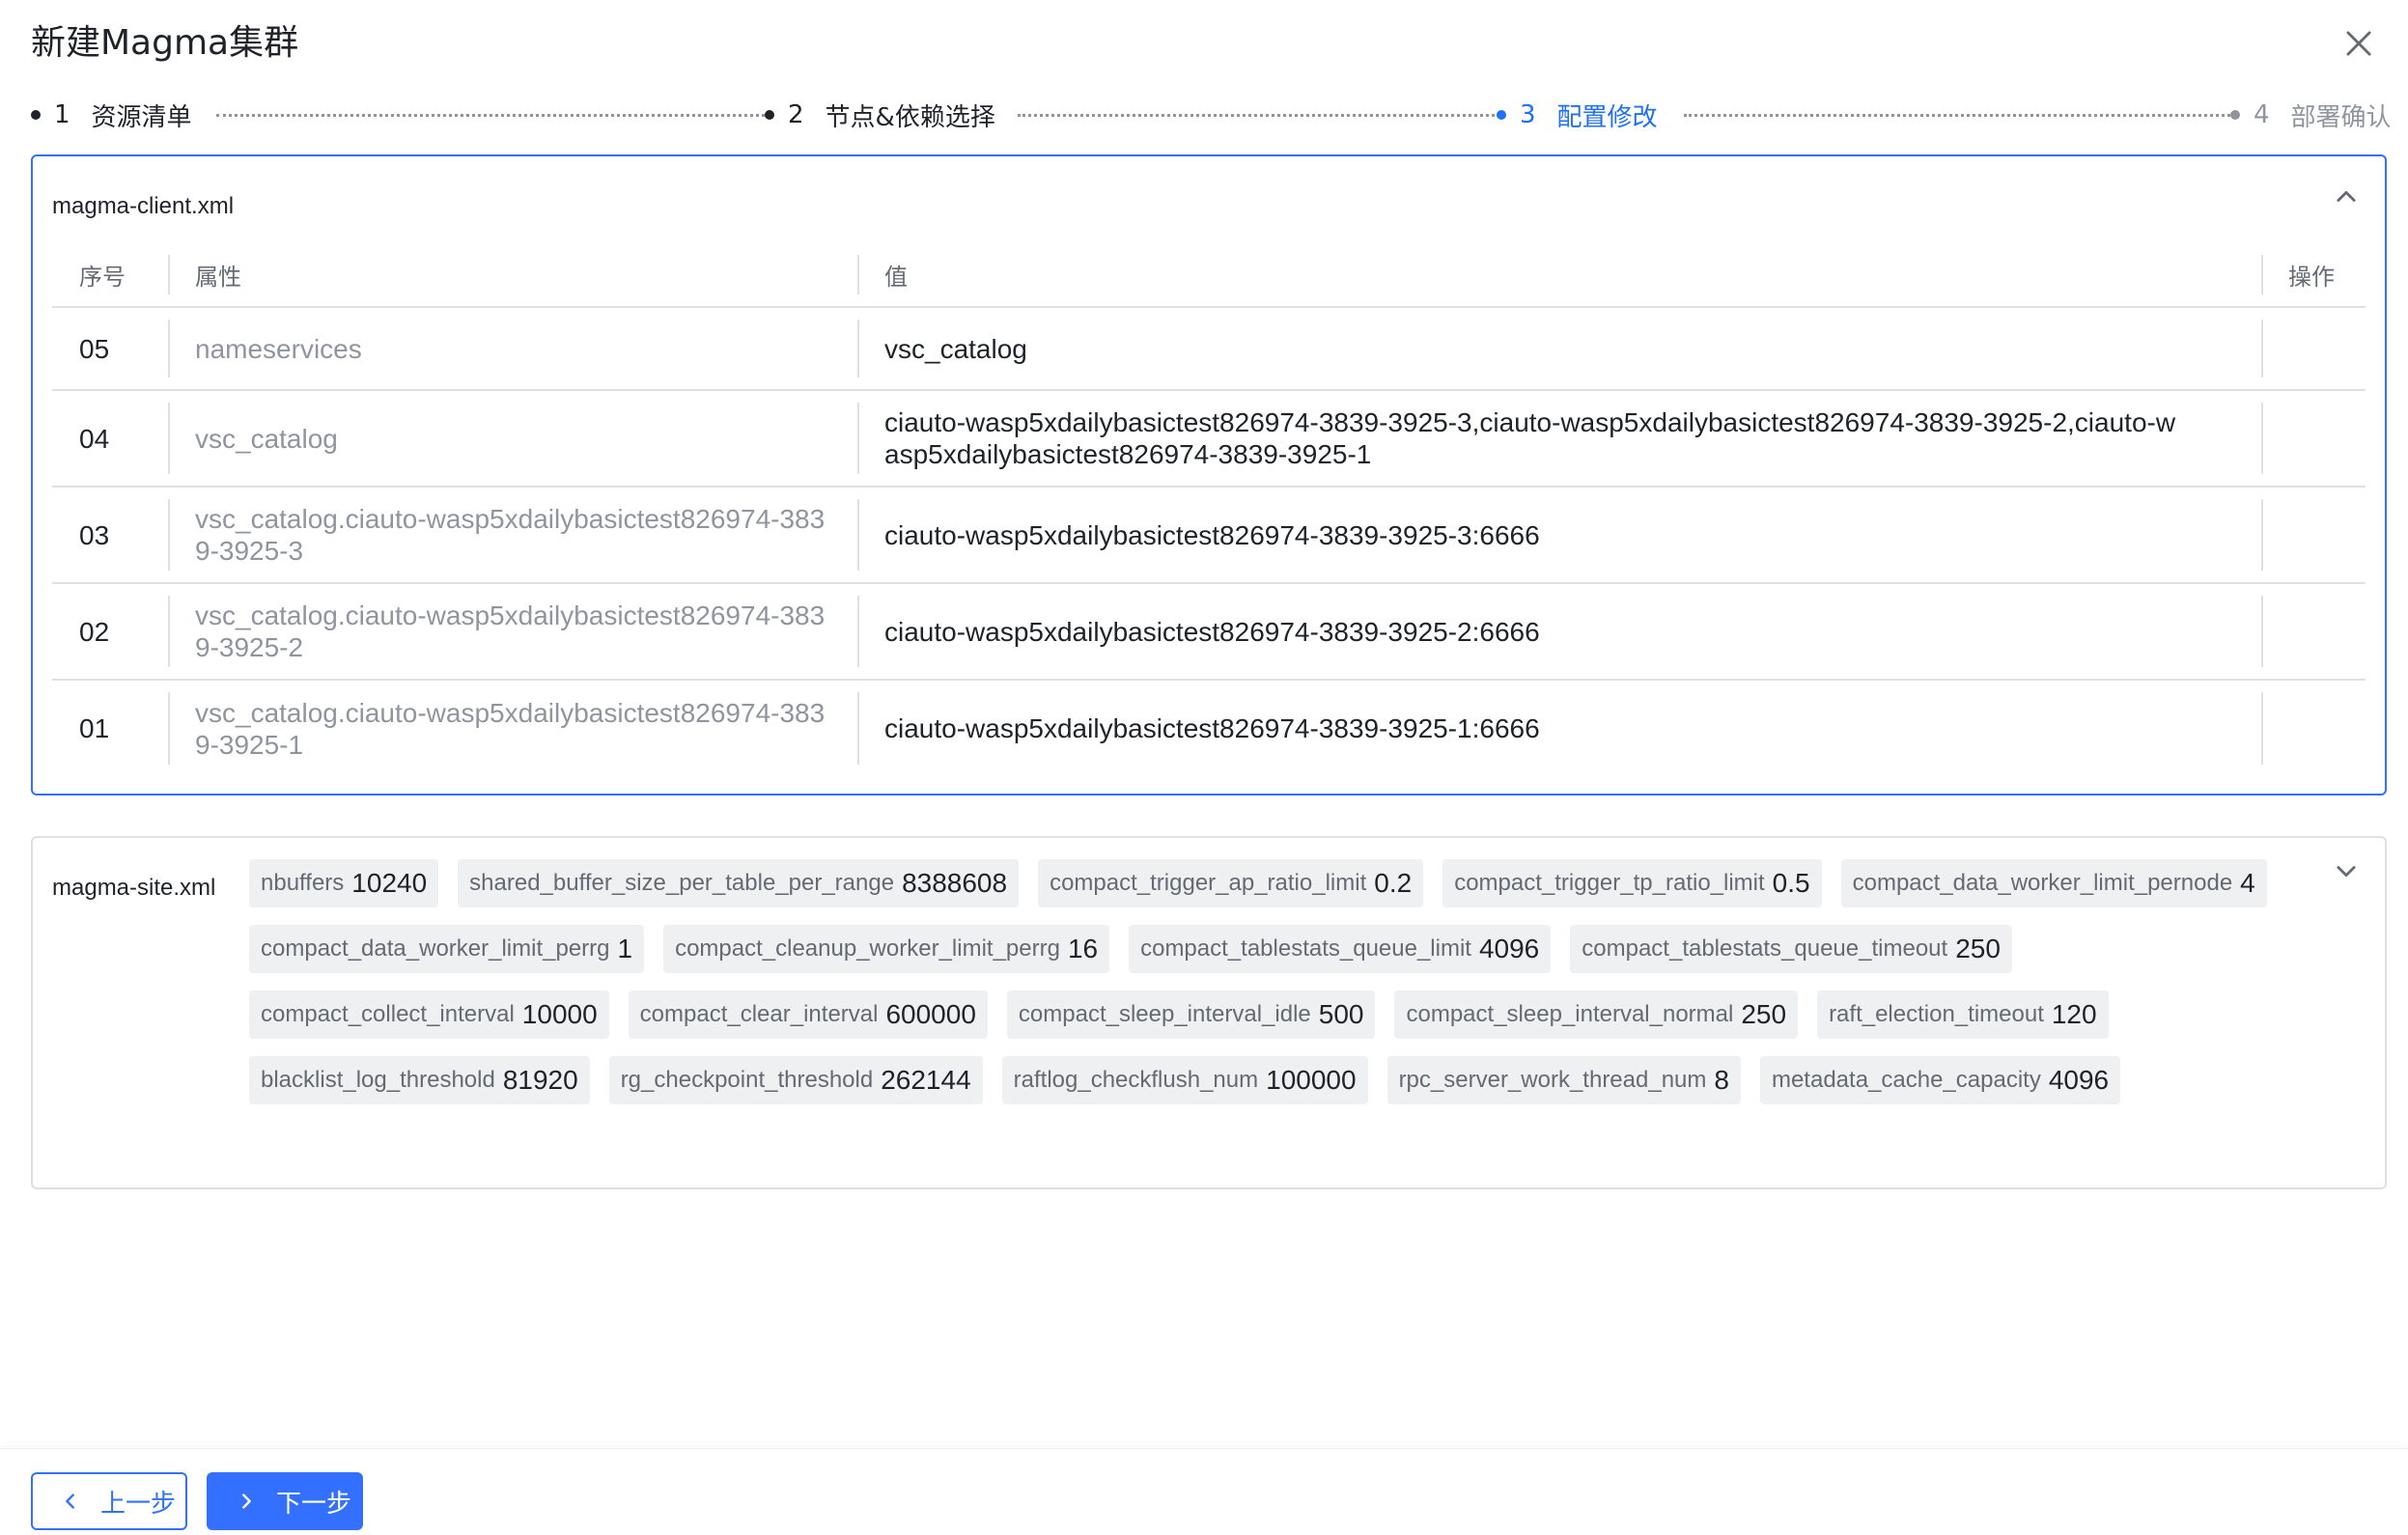  Describe the element at coordinates (1610, 883) in the screenshot. I see `config-tag-key: compact_trigger_tp_ratio_limit` at that location.